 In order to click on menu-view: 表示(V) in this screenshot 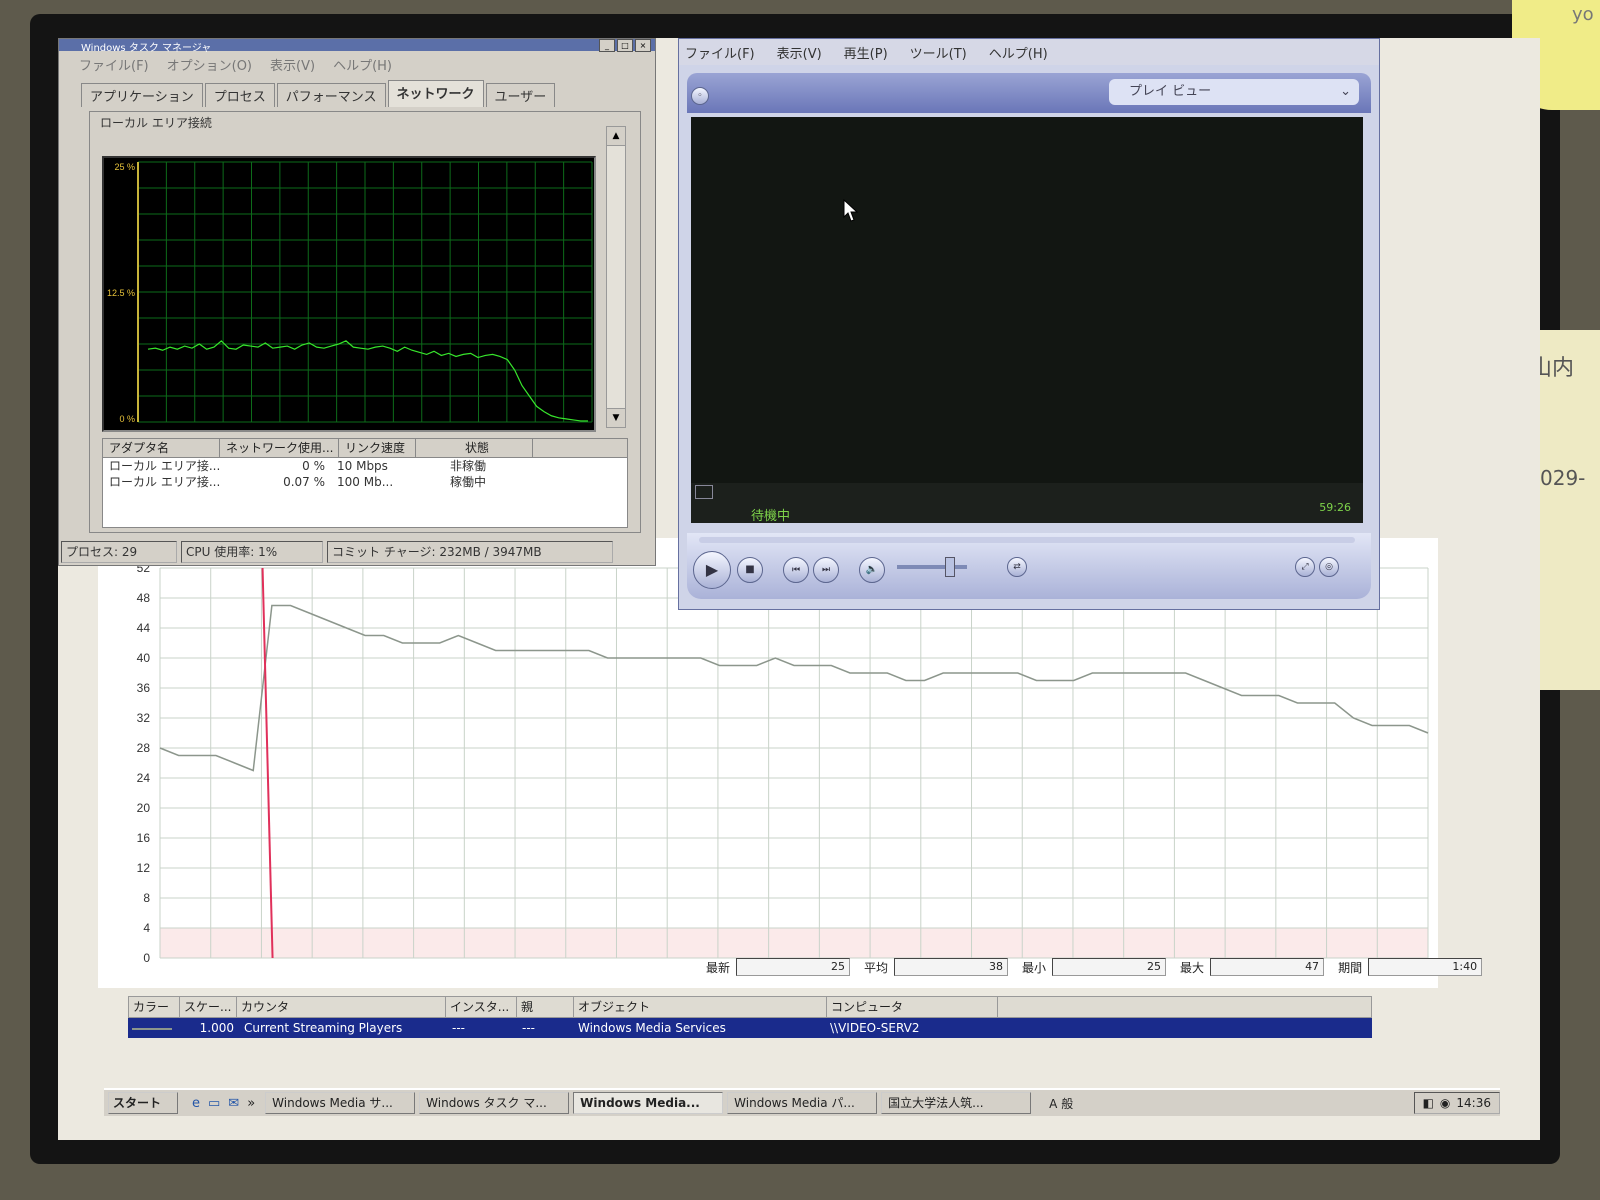, I will do `click(292, 64)`.